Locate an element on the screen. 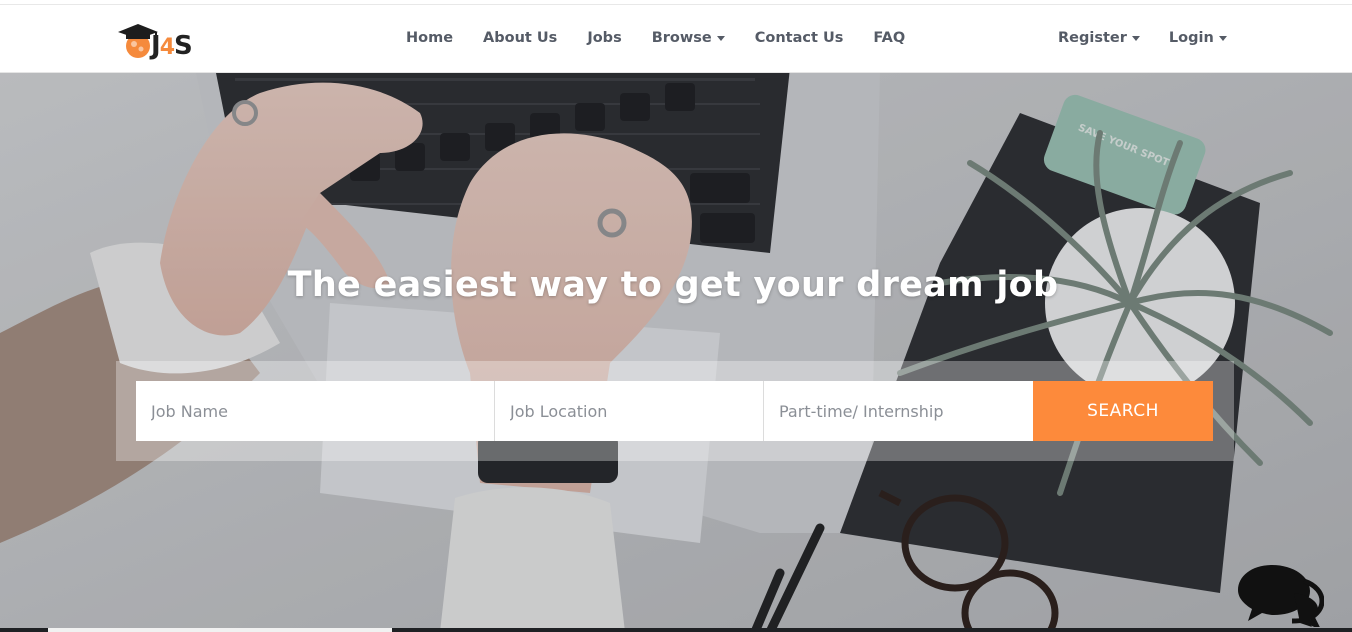 The image size is (1352, 632). nav-faq-label: FAQ is located at coordinates (889, 38).